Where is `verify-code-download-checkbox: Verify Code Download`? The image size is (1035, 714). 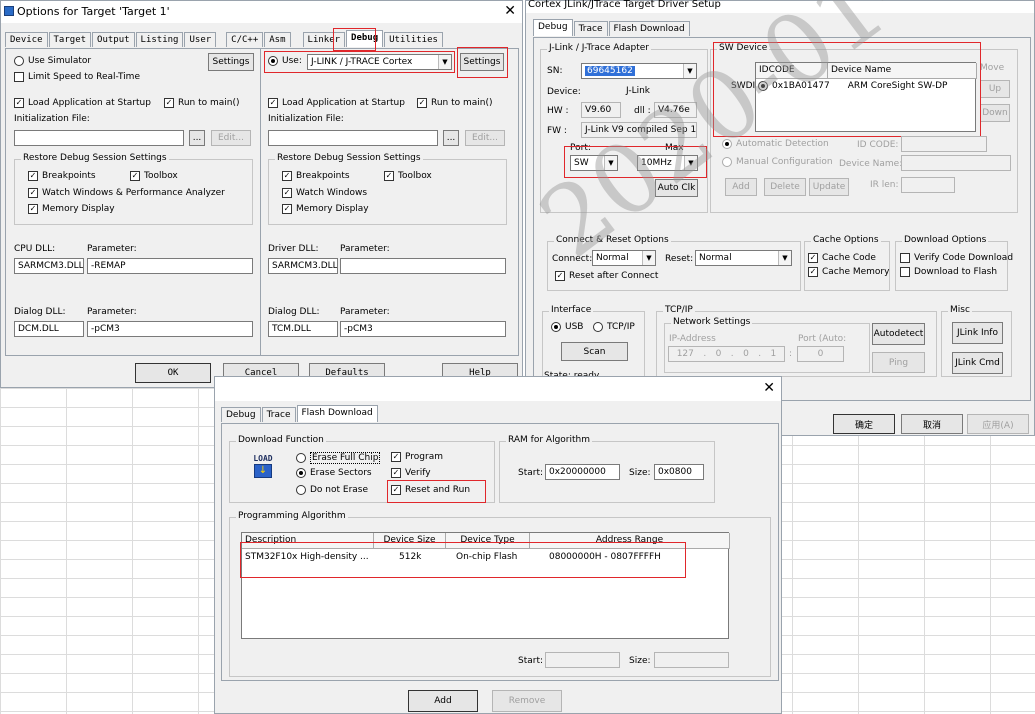
verify-code-download-checkbox: Verify Code Download is located at coordinates (956, 258).